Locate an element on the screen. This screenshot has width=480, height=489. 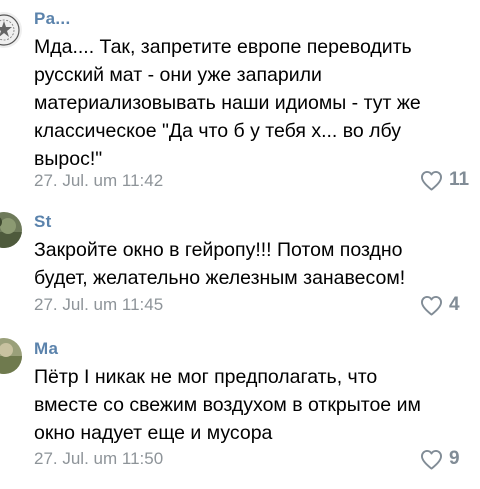
like-count: 11 is located at coordinates (459, 179).